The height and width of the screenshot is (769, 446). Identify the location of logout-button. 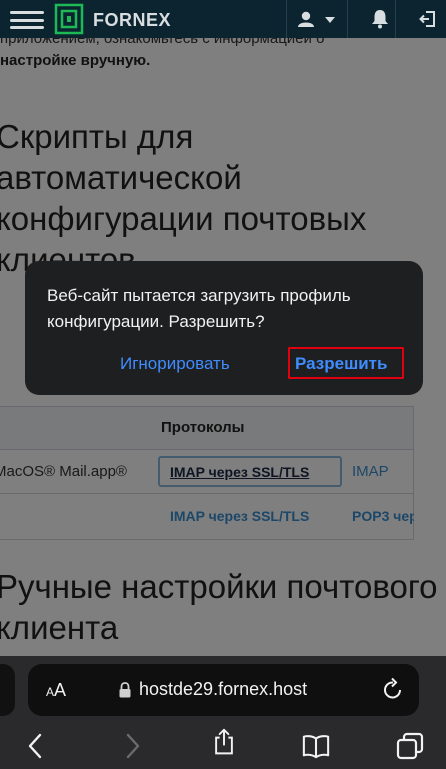
(428, 19).